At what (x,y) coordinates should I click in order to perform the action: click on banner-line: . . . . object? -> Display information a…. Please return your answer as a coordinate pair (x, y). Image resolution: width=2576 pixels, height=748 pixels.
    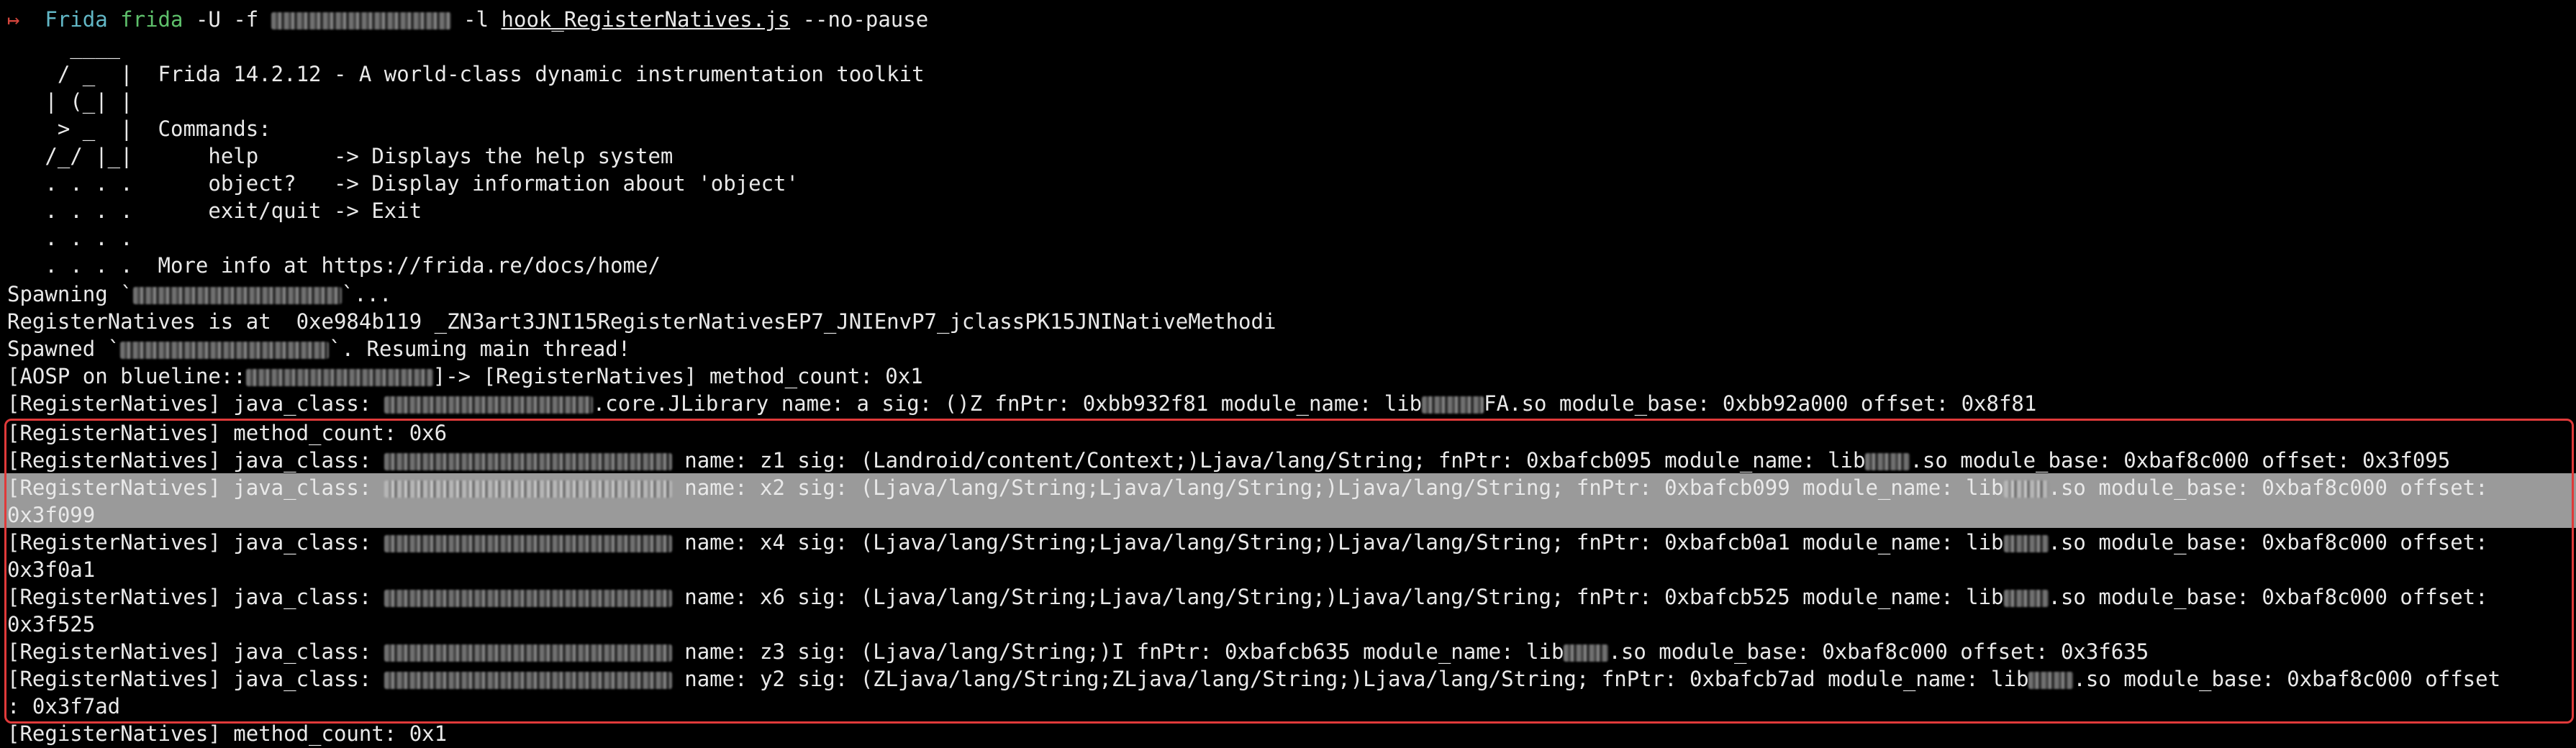
    Looking at the image, I should click on (403, 183).